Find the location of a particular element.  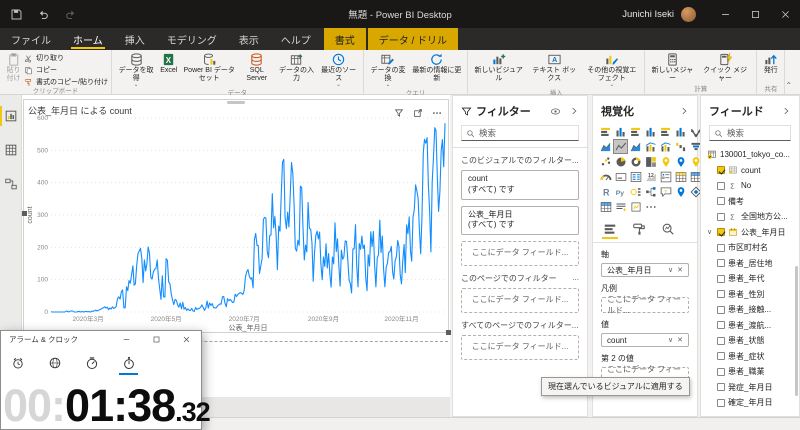

world-clock-icon is located at coordinates (54, 365).